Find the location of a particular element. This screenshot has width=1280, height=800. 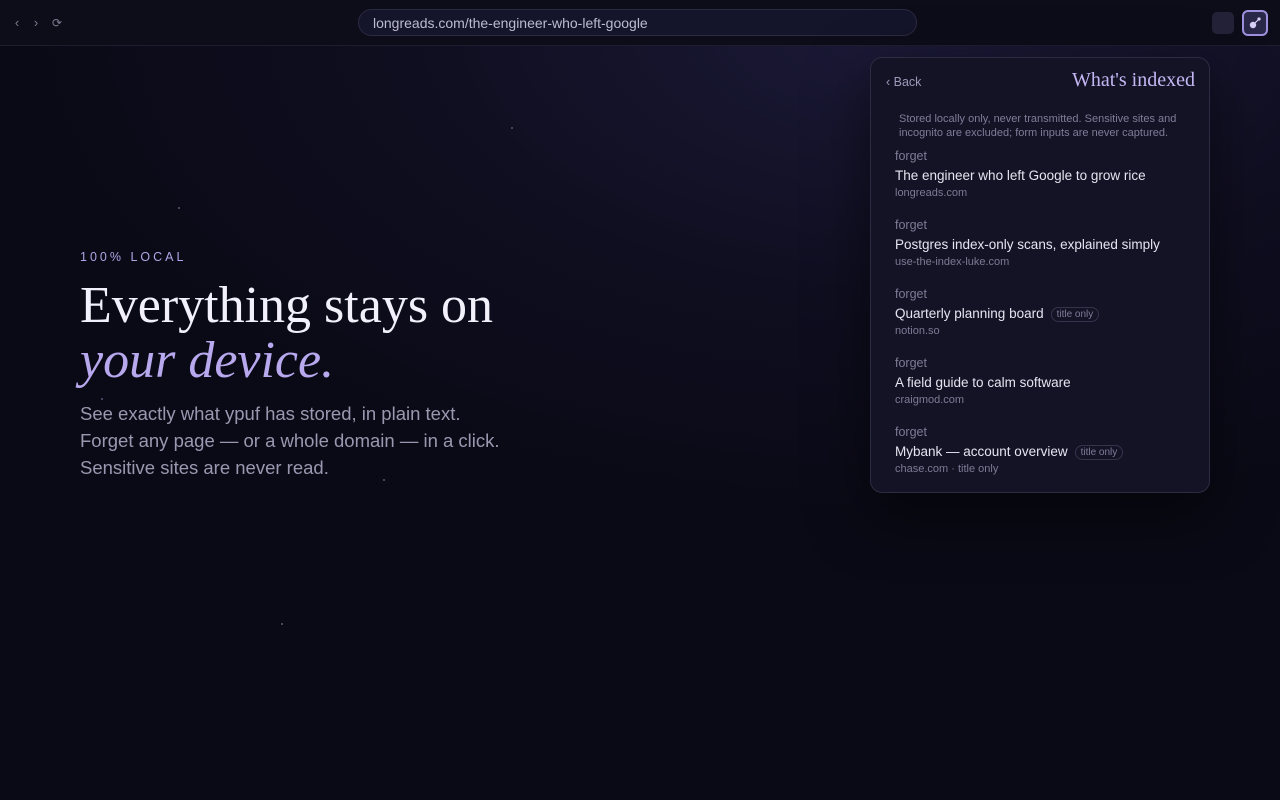

reload-icon: ⟳ is located at coordinates (57, 23).